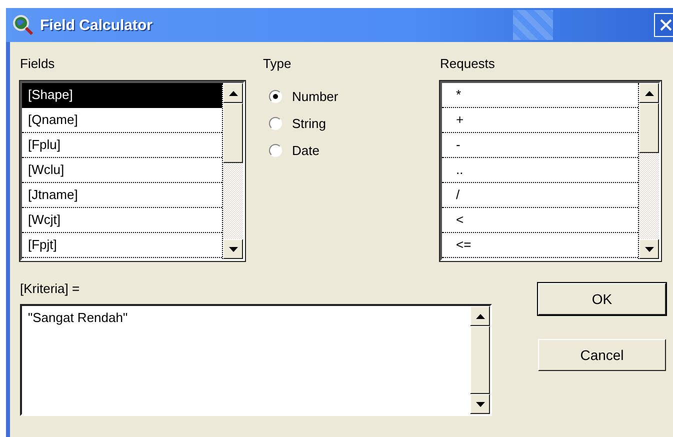 The width and height of the screenshot is (673, 437). Describe the element at coordinates (315, 96) in the screenshot. I see `radio-label: Number` at that location.